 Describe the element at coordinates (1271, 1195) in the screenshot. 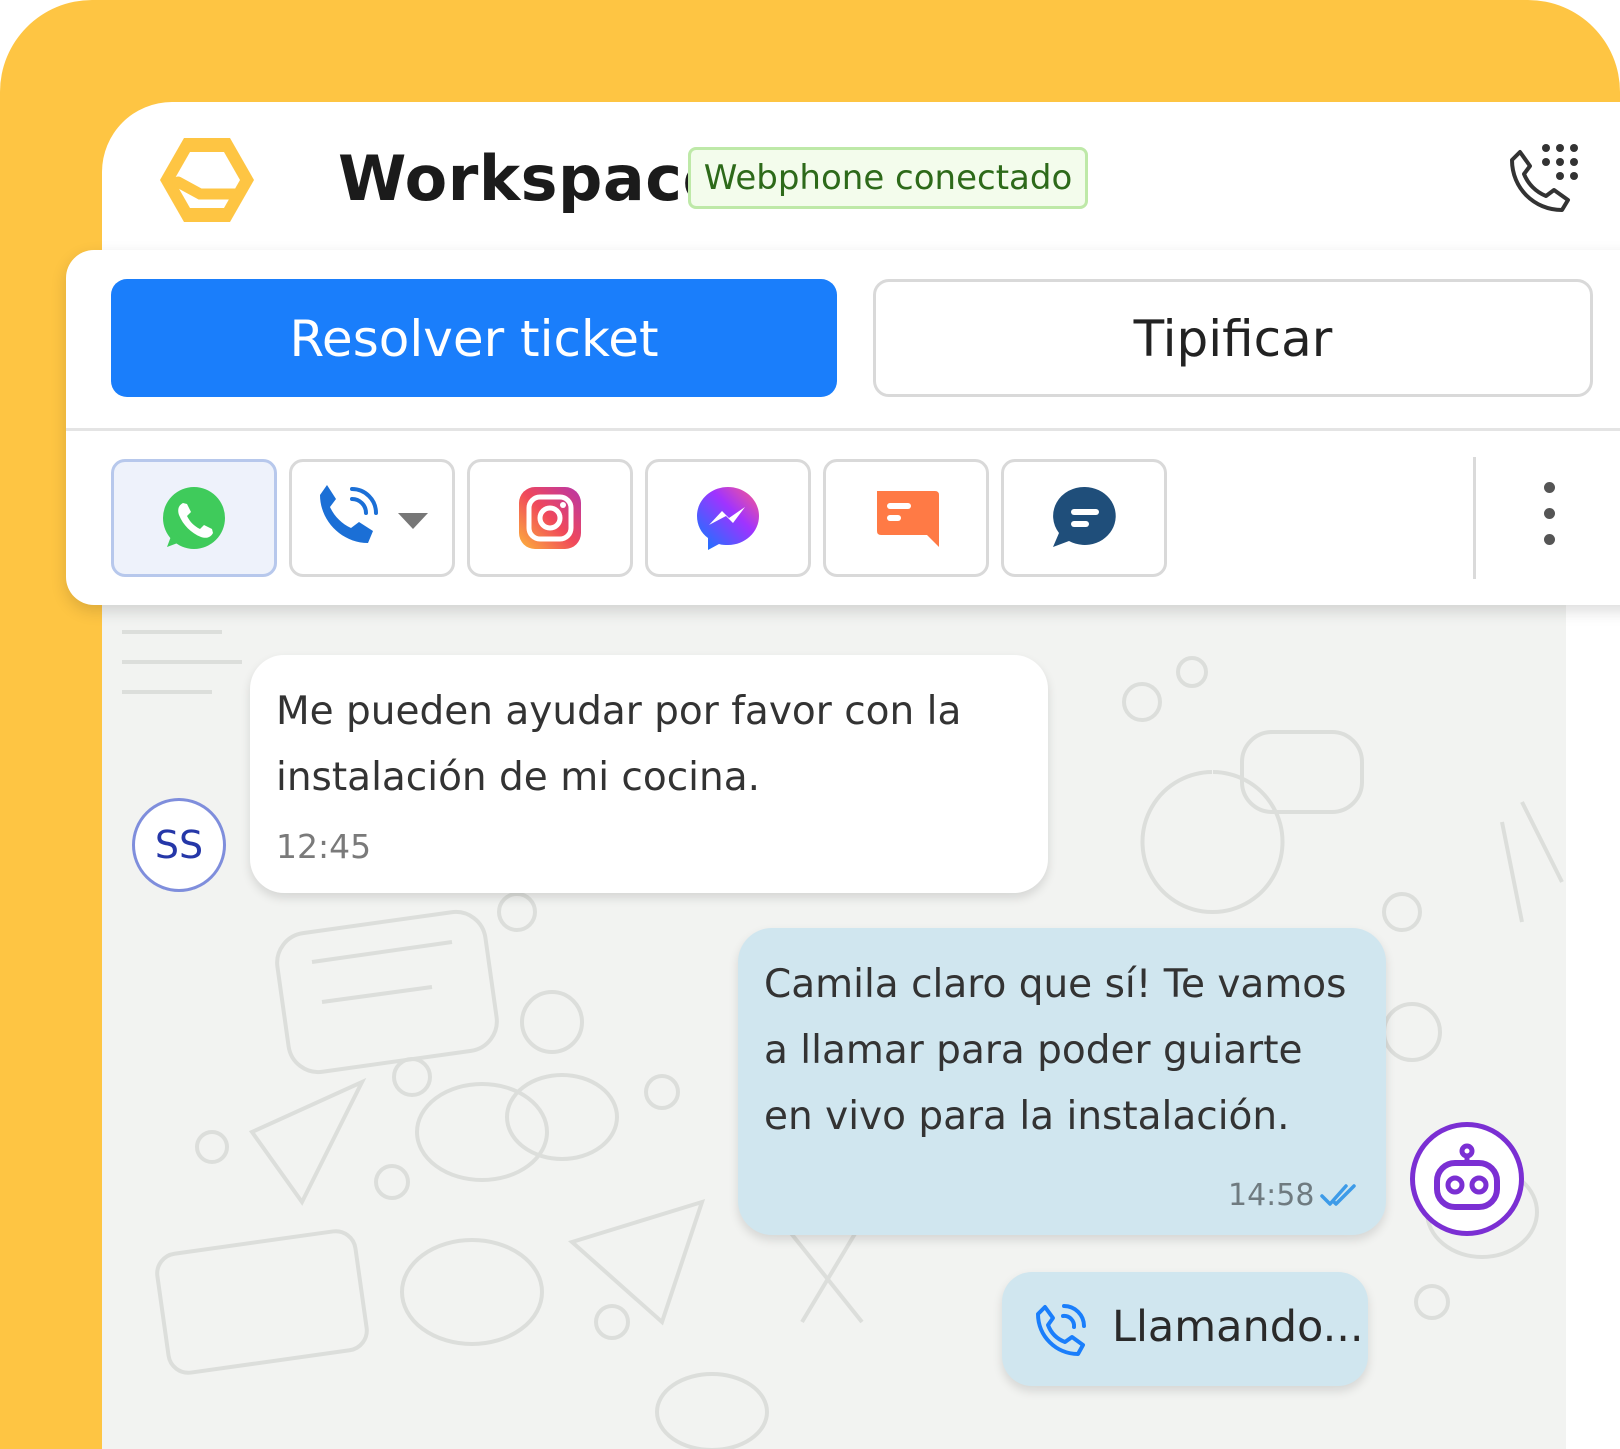

I see `outgoing-message-time: 14:58` at that location.